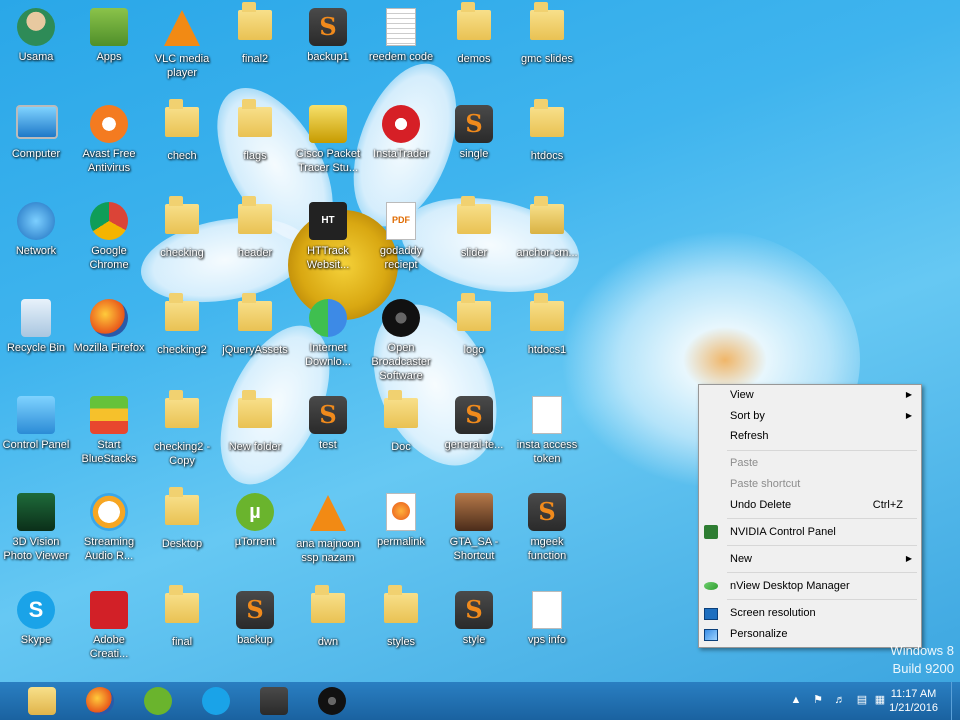 This screenshot has width=960, height=720. Describe the element at coordinates (36, 632) in the screenshot. I see `desktop-icon: S Skype` at that location.